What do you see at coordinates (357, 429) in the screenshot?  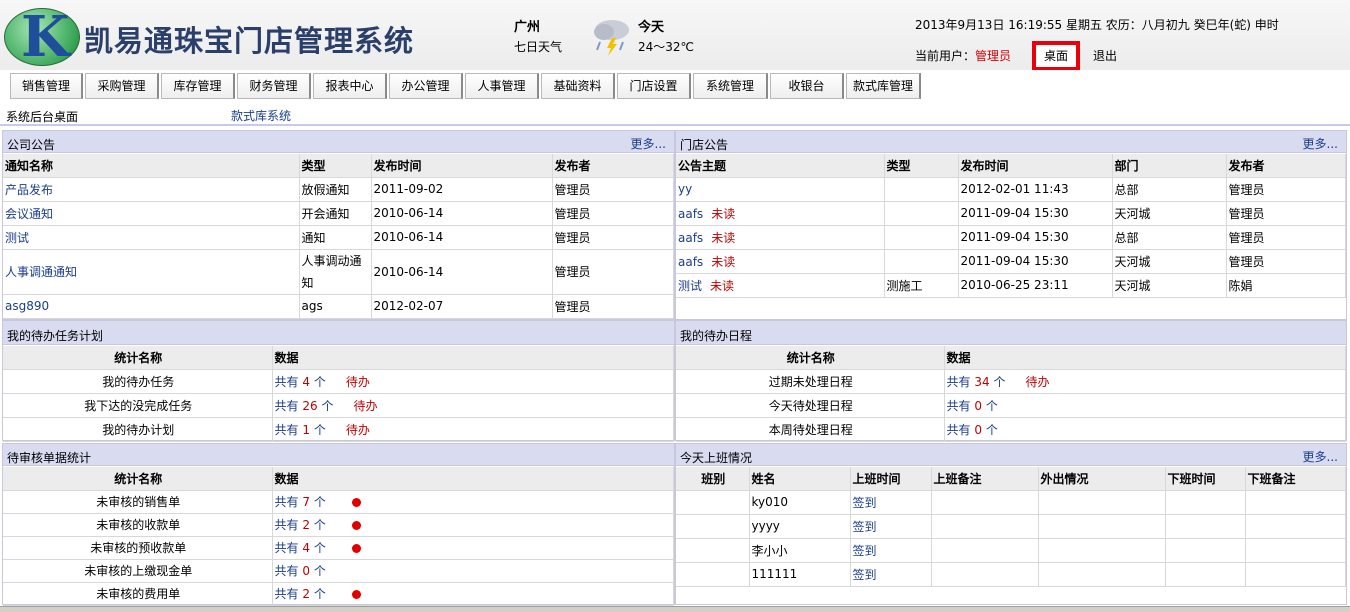 I see `pending-badge: 待办` at bounding box center [357, 429].